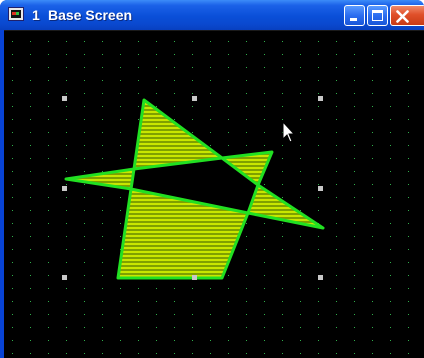 The image size is (424, 358). Describe the element at coordinates (320, 98) in the screenshot. I see `selection-handle-top-right` at that location.